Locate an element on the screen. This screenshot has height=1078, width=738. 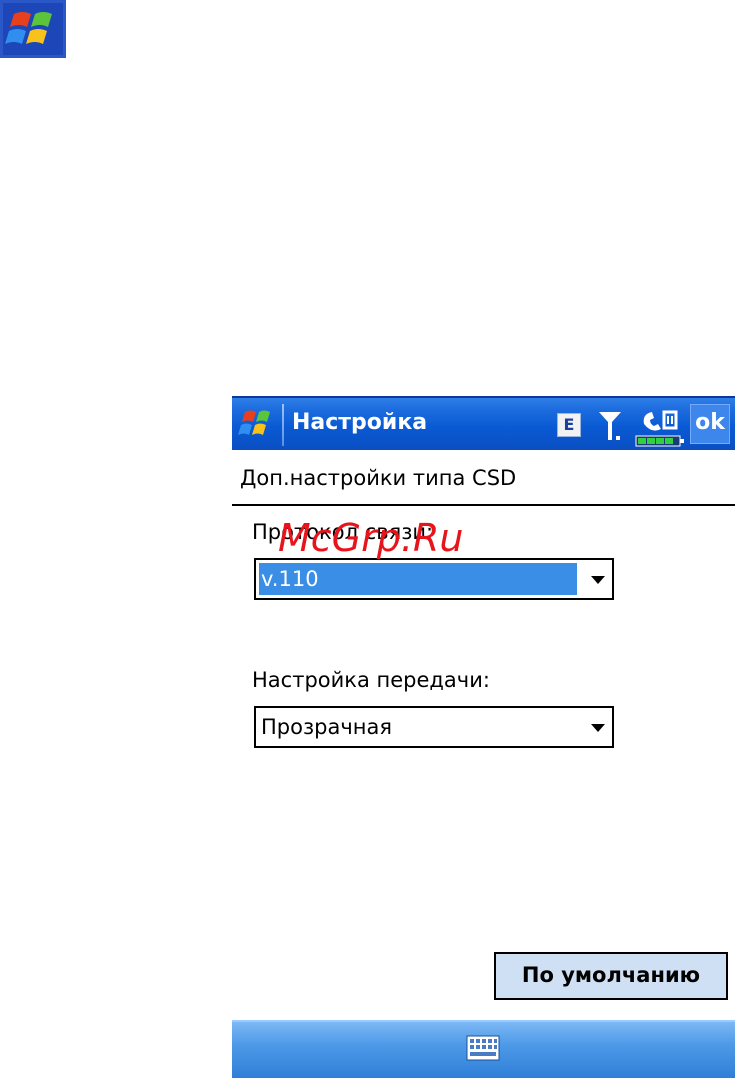
protocol-label: Протокол связи: is located at coordinates (343, 532).